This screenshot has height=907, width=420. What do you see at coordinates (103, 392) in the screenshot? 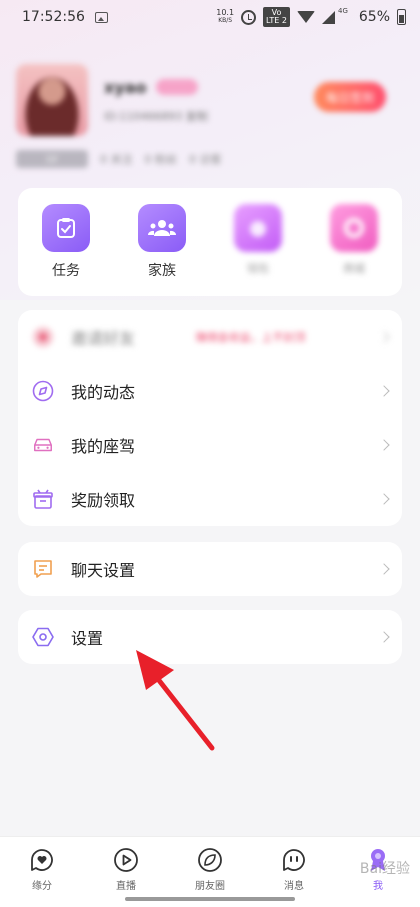
I see `menu-label: 我的动态` at bounding box center [103, 392].